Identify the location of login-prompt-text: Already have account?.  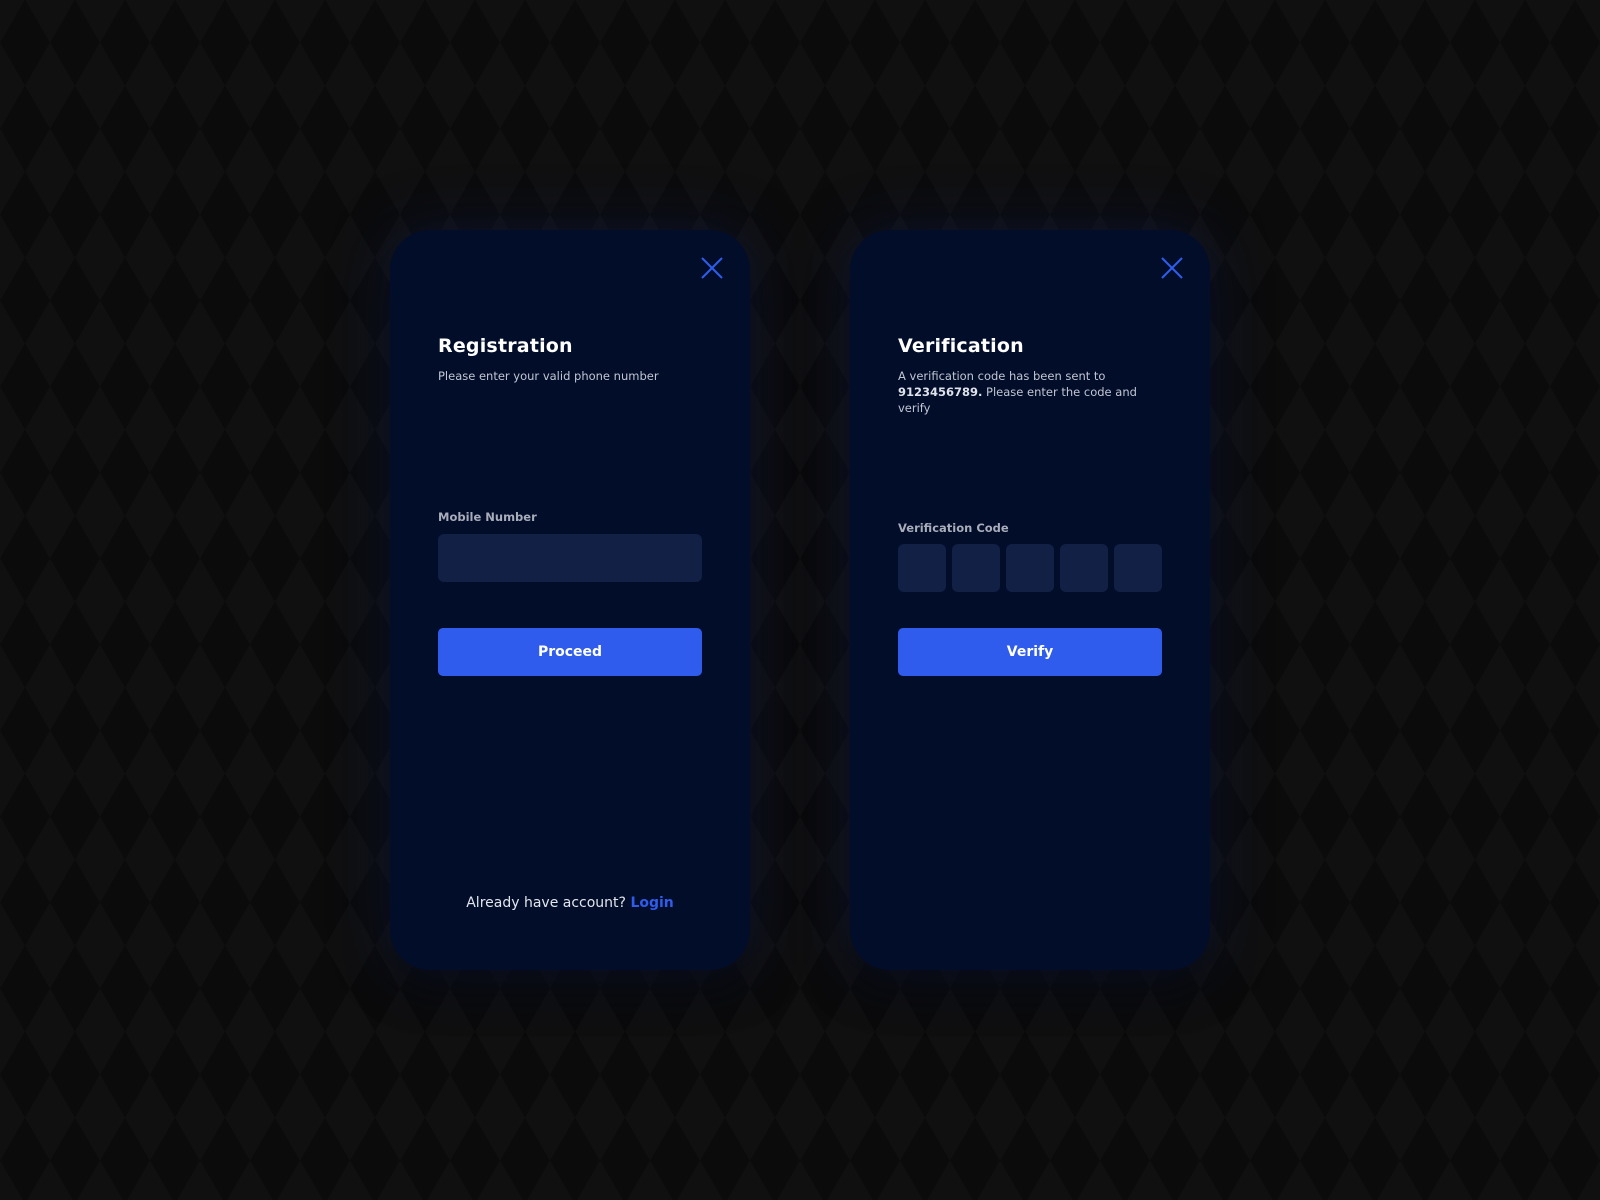
(546, 903).